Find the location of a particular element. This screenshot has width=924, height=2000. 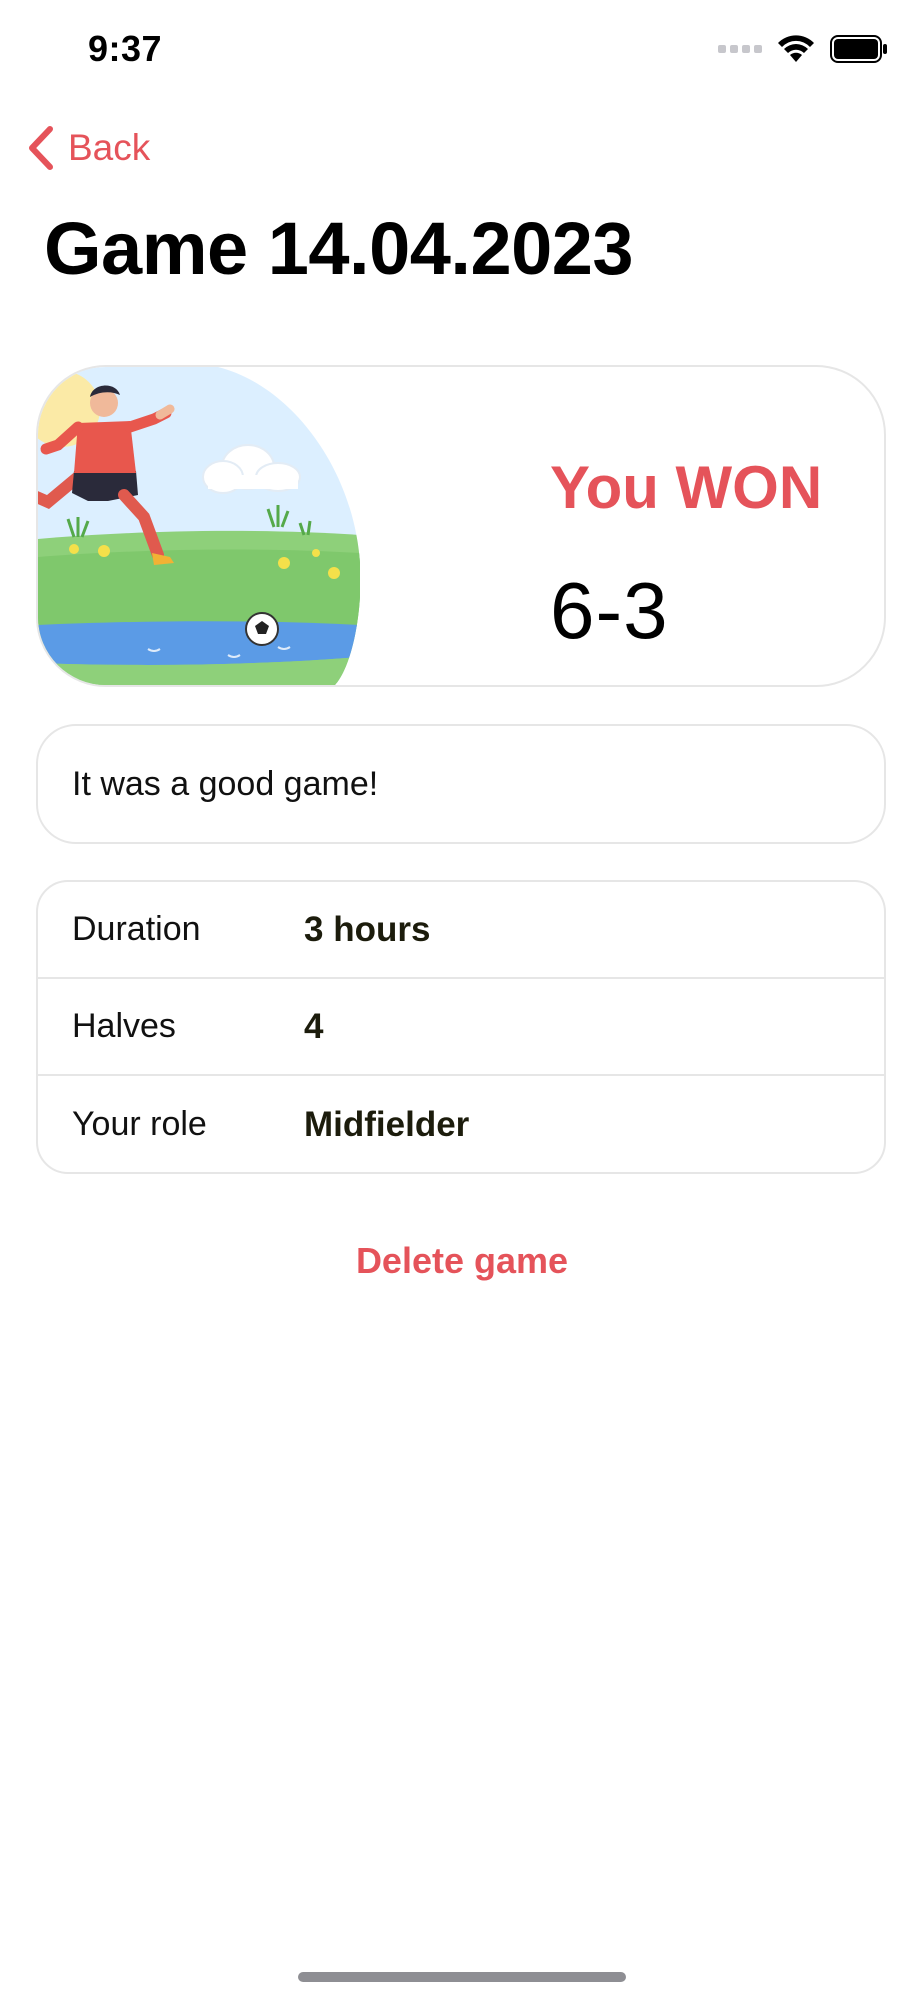

result-outcome: You WON is located at coordinates (686, 487).